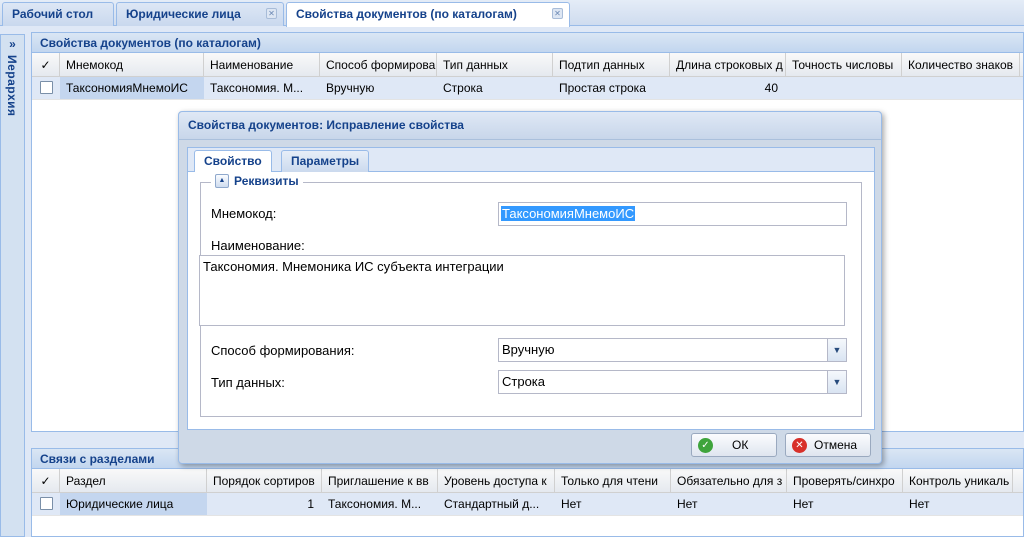 This screenshot has width=1024, height=537. Describe the element at coordinates (705, 445) in the screenshot. I see `check-circle-icon: ✓` at that location.